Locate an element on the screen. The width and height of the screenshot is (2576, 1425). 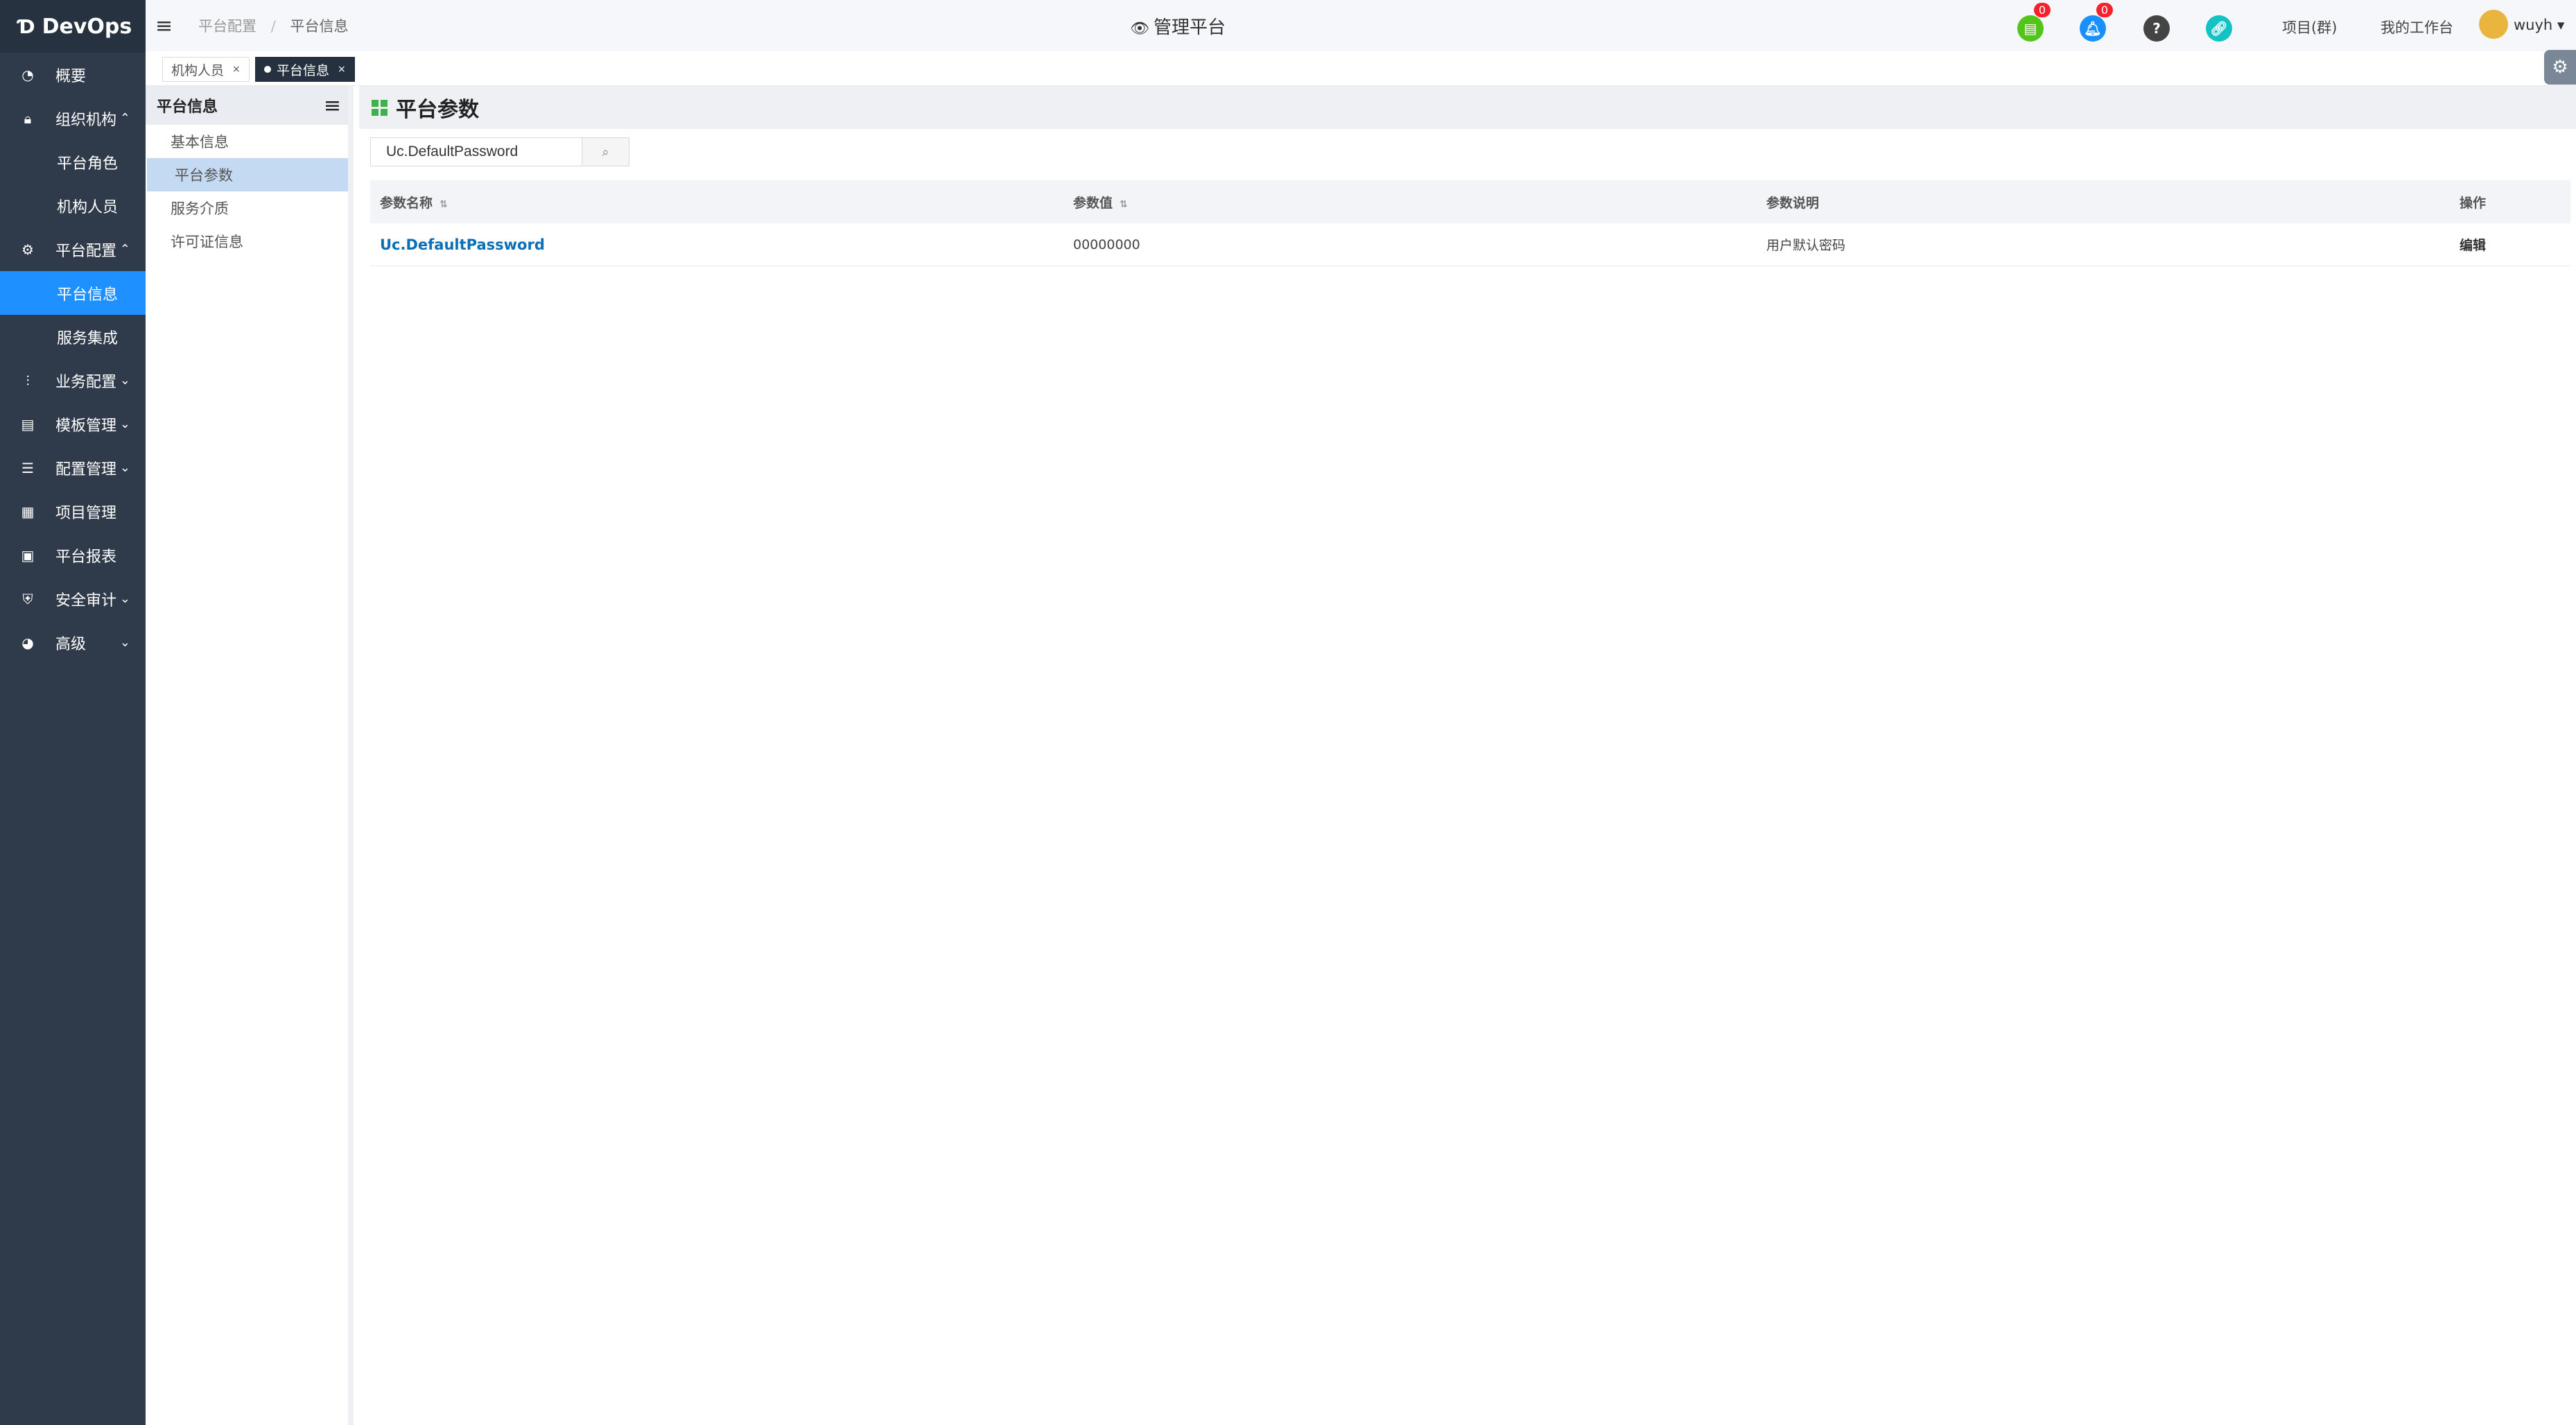
sidebar-item-template-mgmt: ▤ 模板管理 ⌄ is located at coordinates (73, 424).